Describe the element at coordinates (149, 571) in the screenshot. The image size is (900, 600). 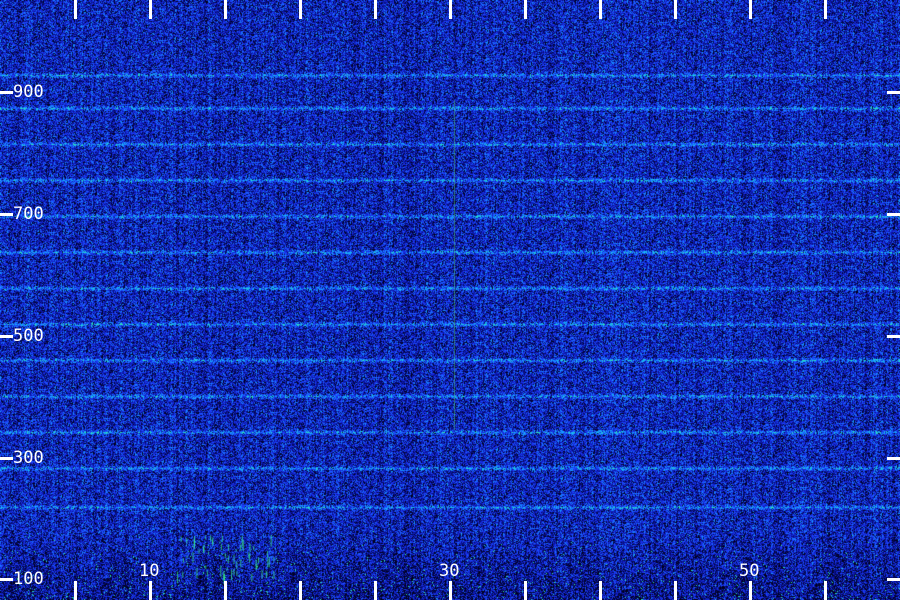
I see `x-tick-label-10: 10` at that location.